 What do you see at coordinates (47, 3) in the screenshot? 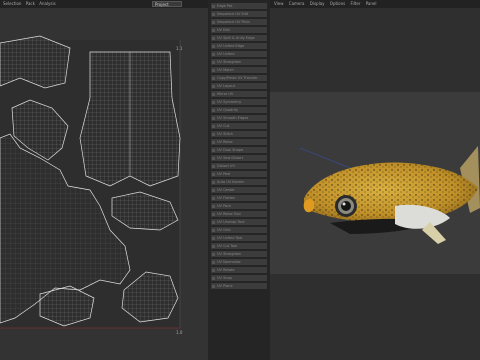
I see `uv-menu-analysis: Analysis` at bounding box center [47, 3].